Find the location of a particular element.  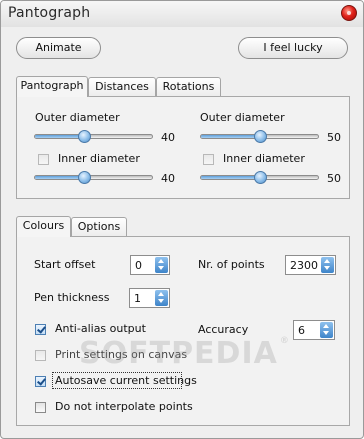

autosave-checkbox is located at coordinates (40, 381).